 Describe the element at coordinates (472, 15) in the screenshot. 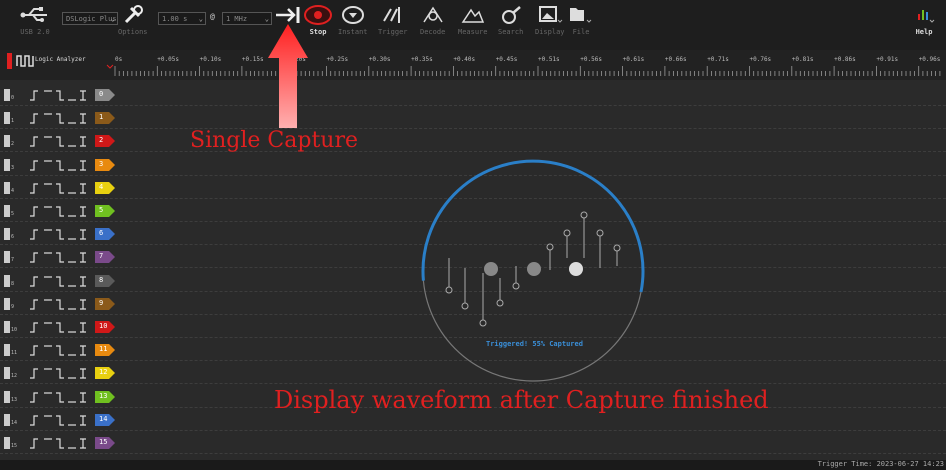

I see `measure-icon` at that location.